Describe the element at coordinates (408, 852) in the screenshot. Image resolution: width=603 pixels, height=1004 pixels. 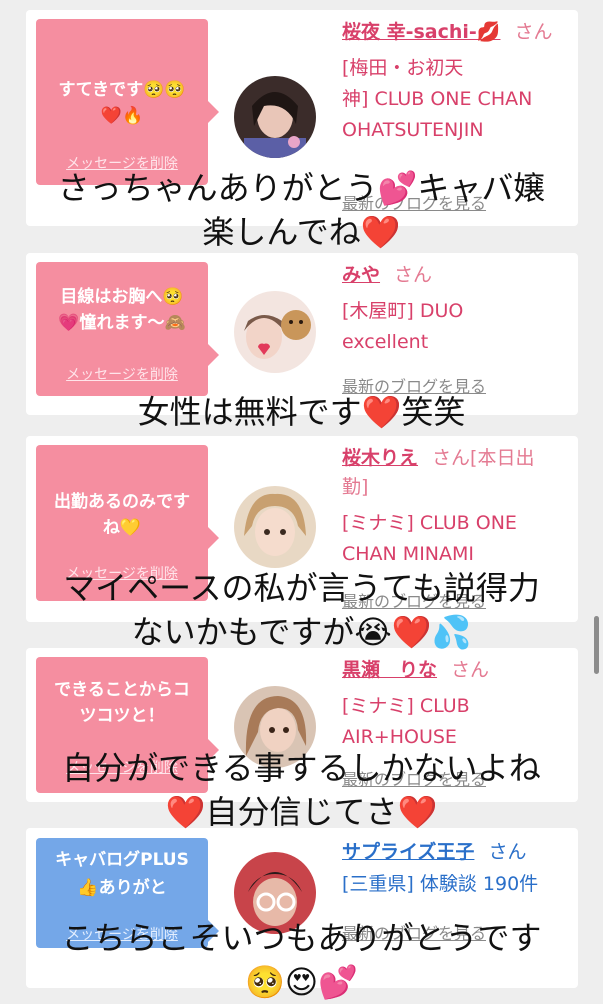
I see `cast-name-link: サプライズ王子` at that location.